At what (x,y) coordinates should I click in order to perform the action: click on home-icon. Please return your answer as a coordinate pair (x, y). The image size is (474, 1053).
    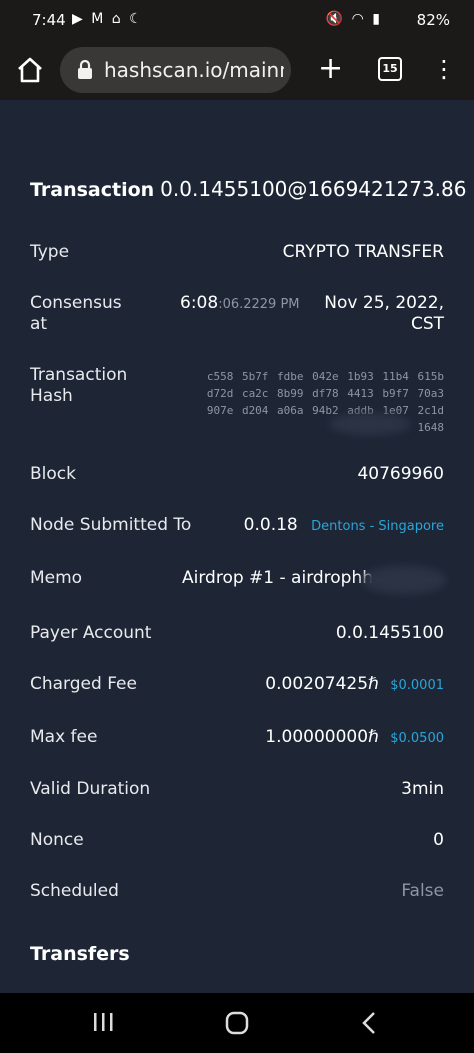
    Looking at the image, I should click on (30, 70).